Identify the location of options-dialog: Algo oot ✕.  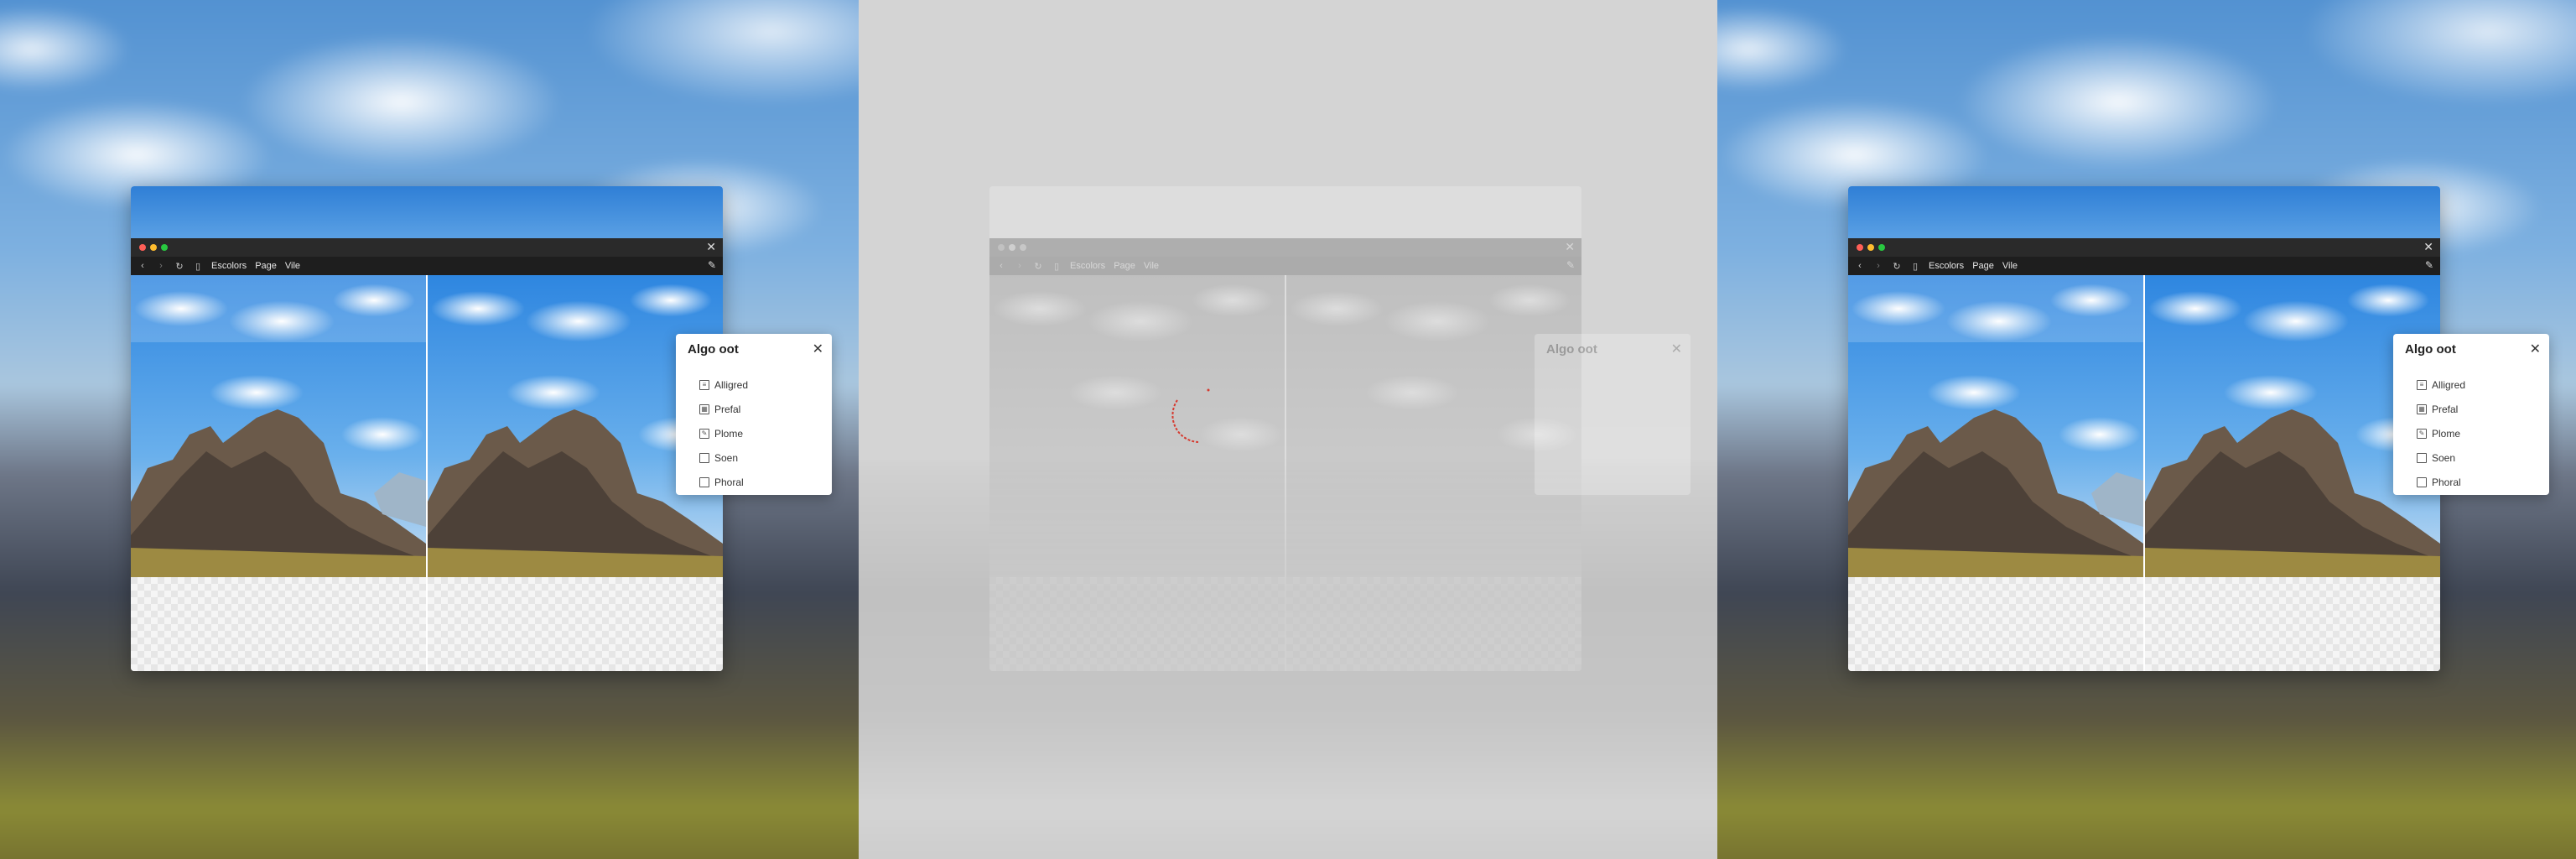
(1612, 414).